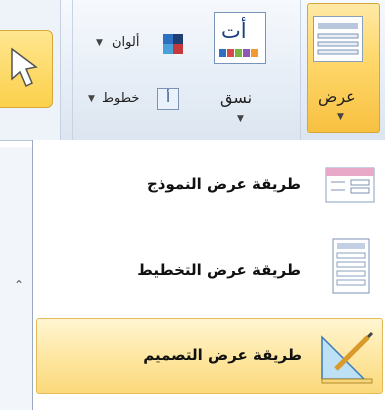  I want to click on menu-item-label: طريقة عرض النموذج, so click(223, 184).